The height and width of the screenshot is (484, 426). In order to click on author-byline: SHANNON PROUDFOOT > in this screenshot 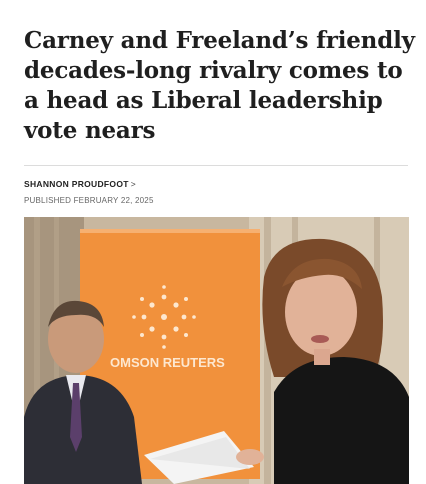, I will do `click(80, 184)`.